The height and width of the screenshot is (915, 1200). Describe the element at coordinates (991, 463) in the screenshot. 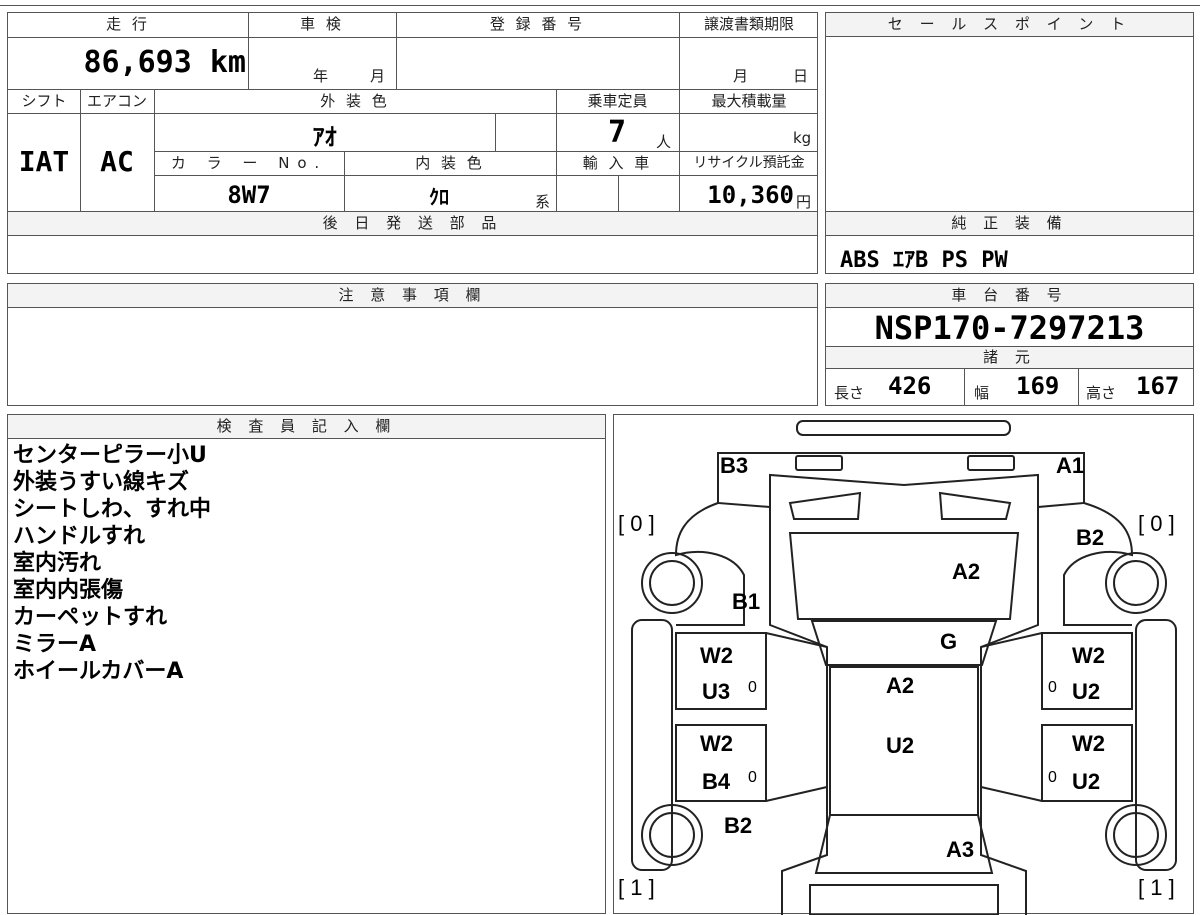

I see `headlight-right-shape` at that location.